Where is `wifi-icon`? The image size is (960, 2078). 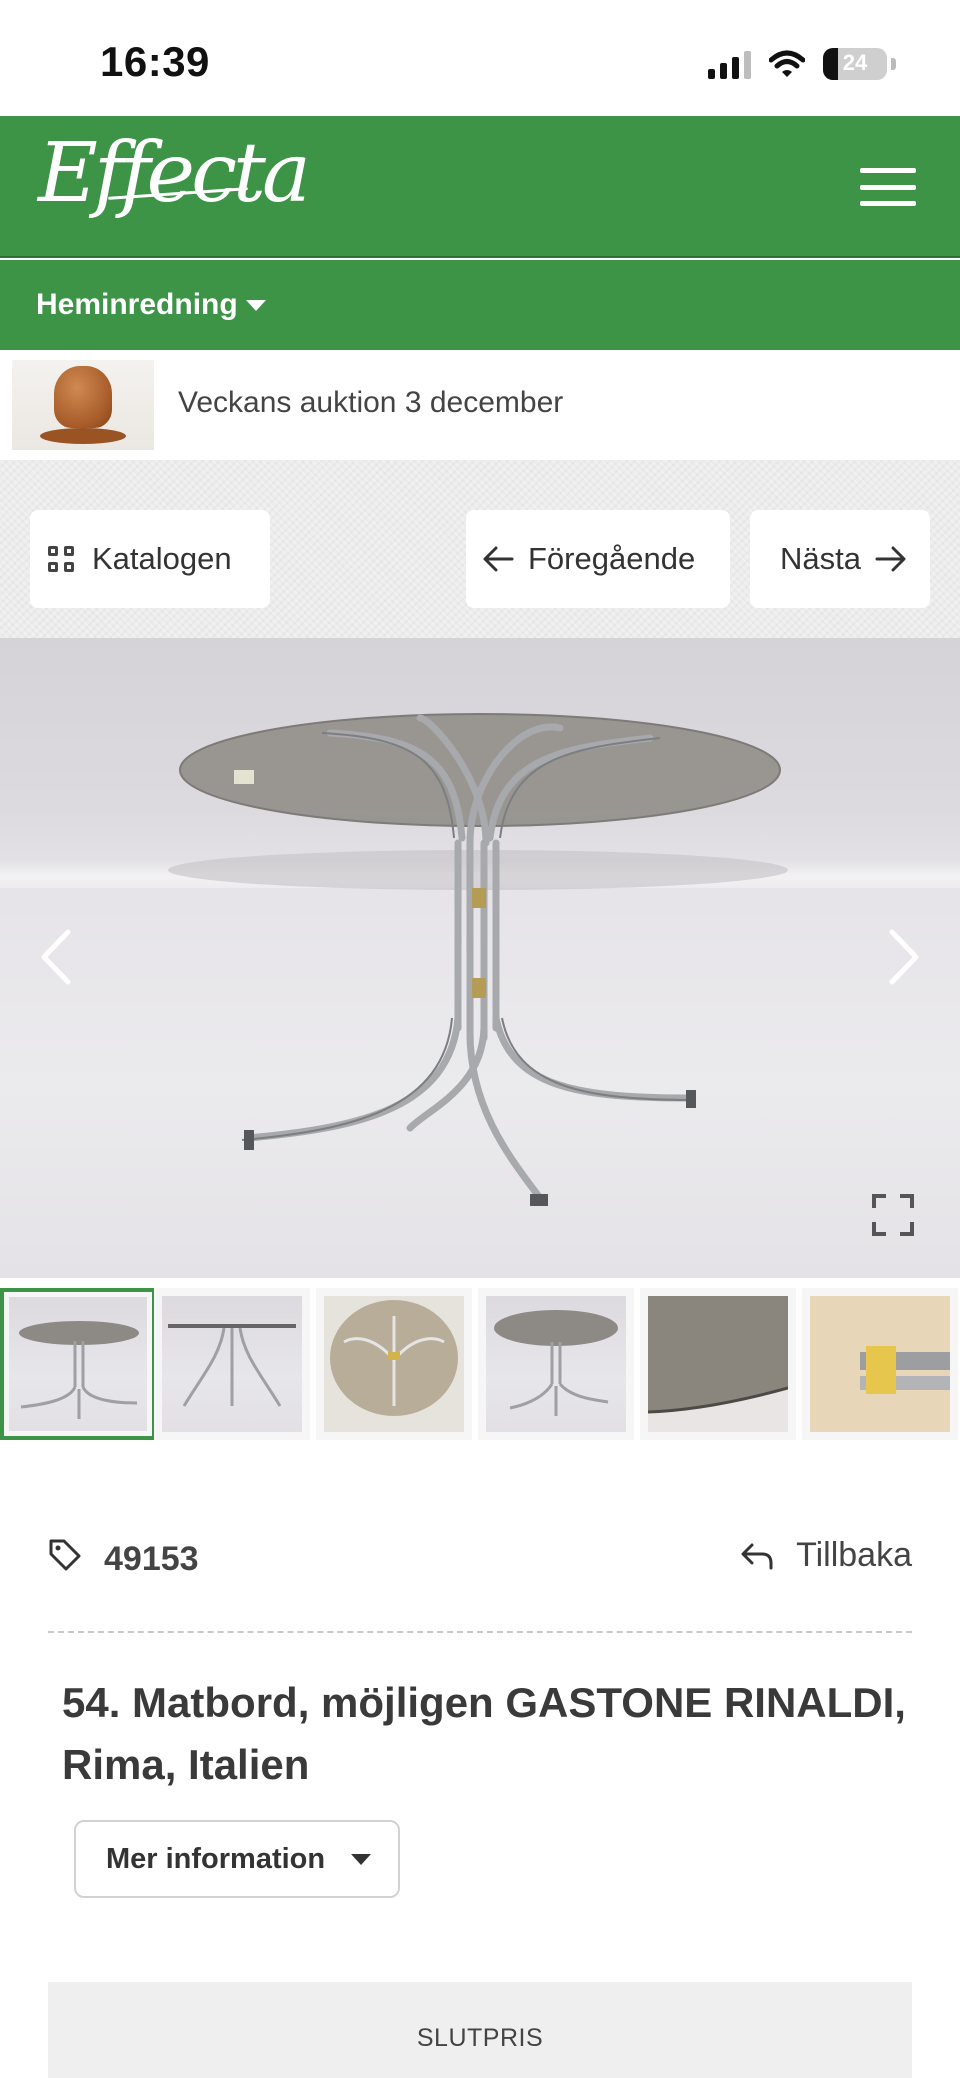 wifi-icon is located at coordinates (787, 63).